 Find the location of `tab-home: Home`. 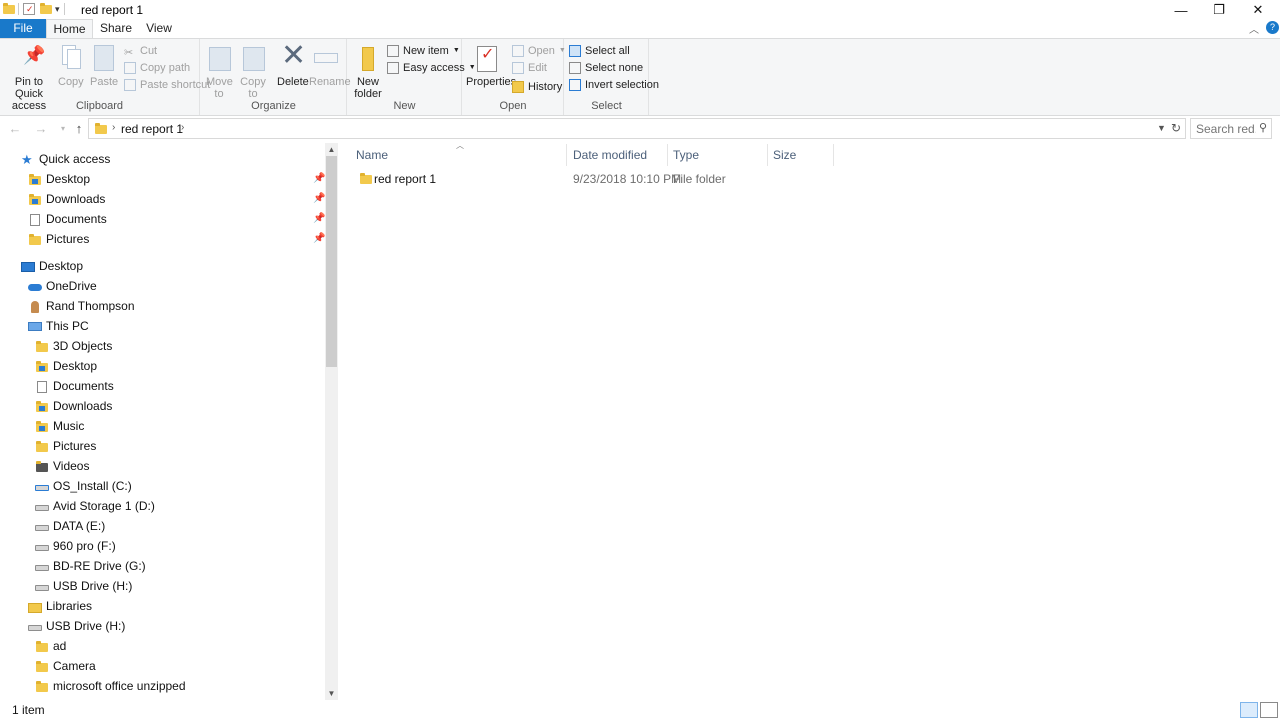

tab-home: Home is located at coordinates (69, 29).